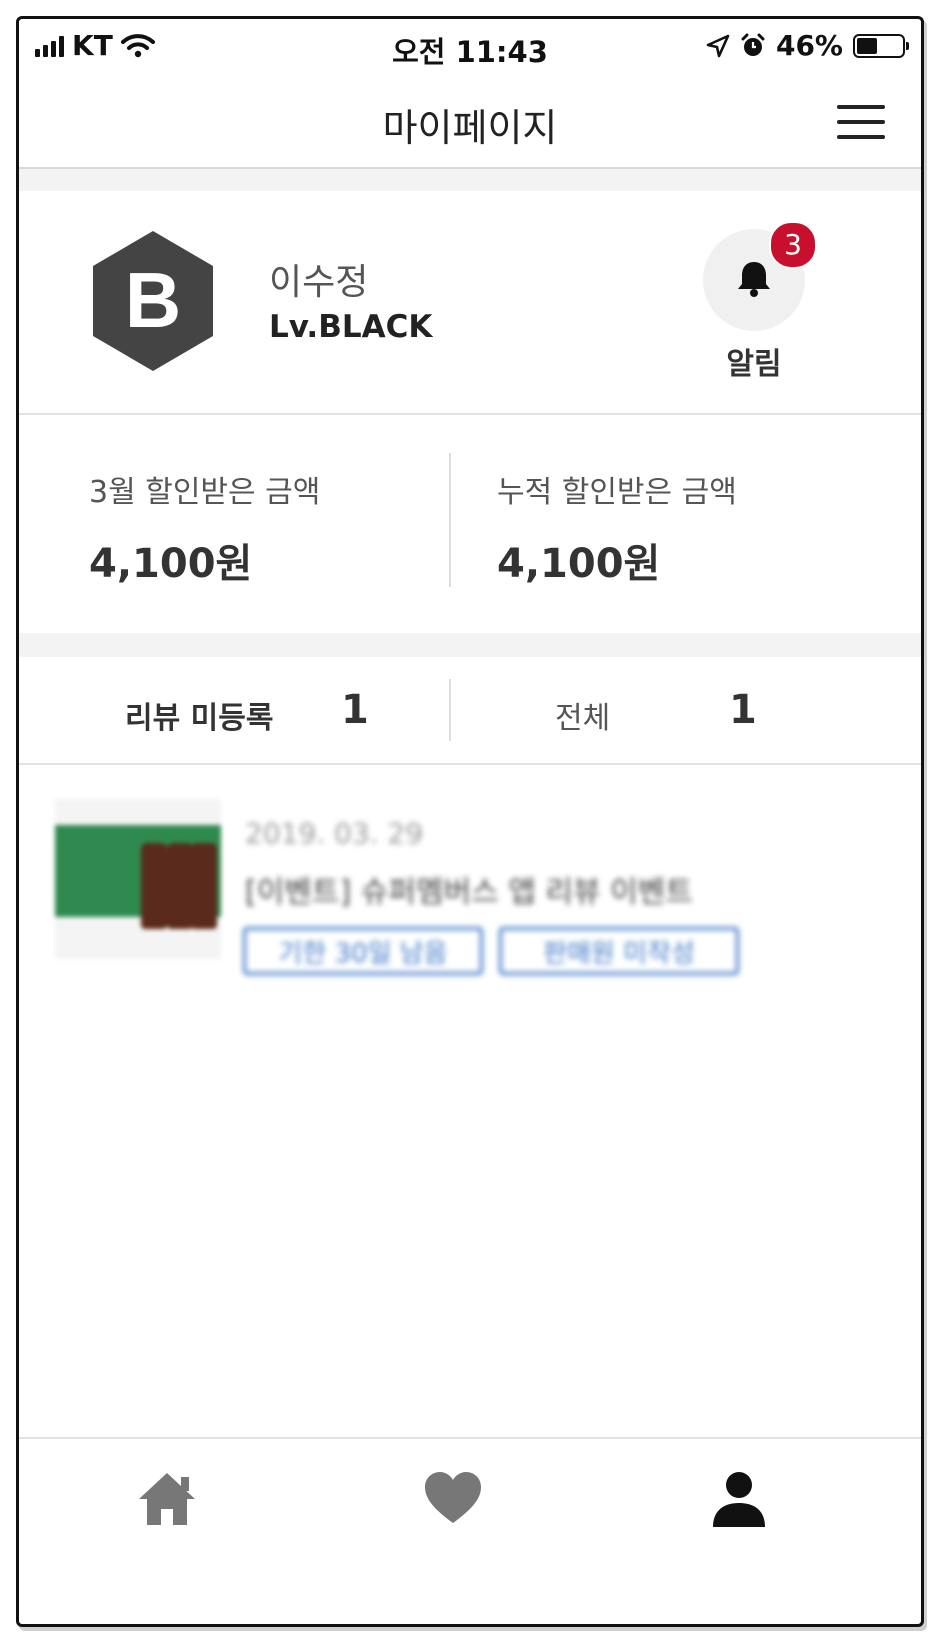 This screenshot has height=1641, width=940. I want to click on status-bar: KT 오전 11:43 46%, so click(470, 47).